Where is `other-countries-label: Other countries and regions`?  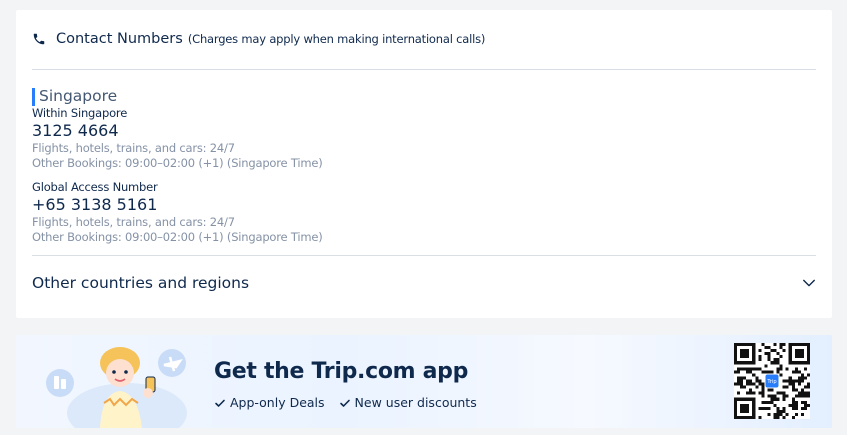
other-countries-label: Other countries and regions is located at coordinates (141, 283).